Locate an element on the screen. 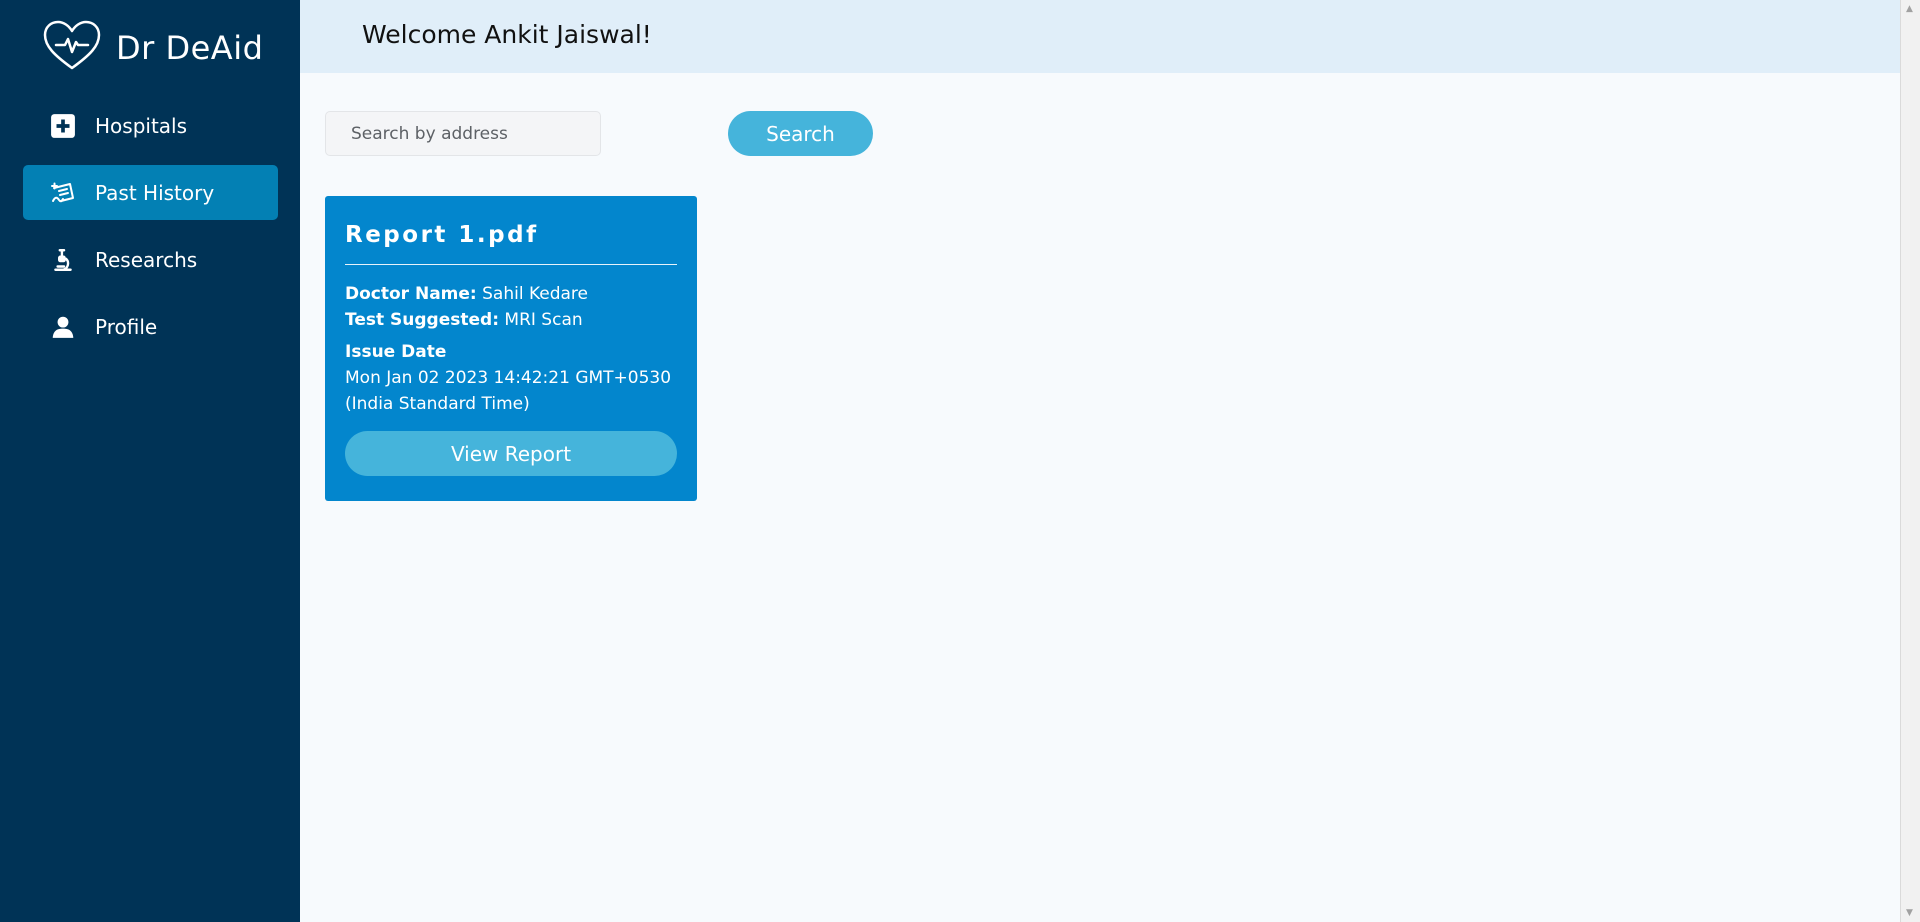 This screenshot has height=922, width=1920. test-suggested-row: Test Suggested: MRI Scan is located at coordinates (511, 320).